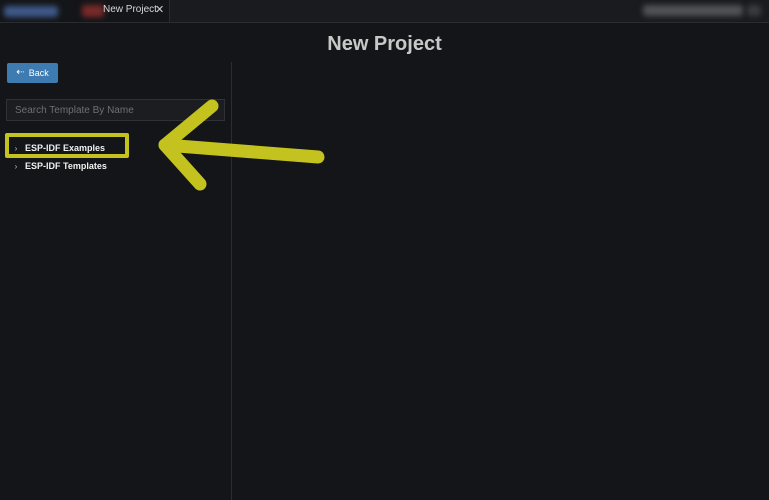 The width and height of the screenshot is (769, 500). What do you see at coordinates (159, 10) in the screenshot?
I see `close-icon: ✕` at bounding box center [159, 10].